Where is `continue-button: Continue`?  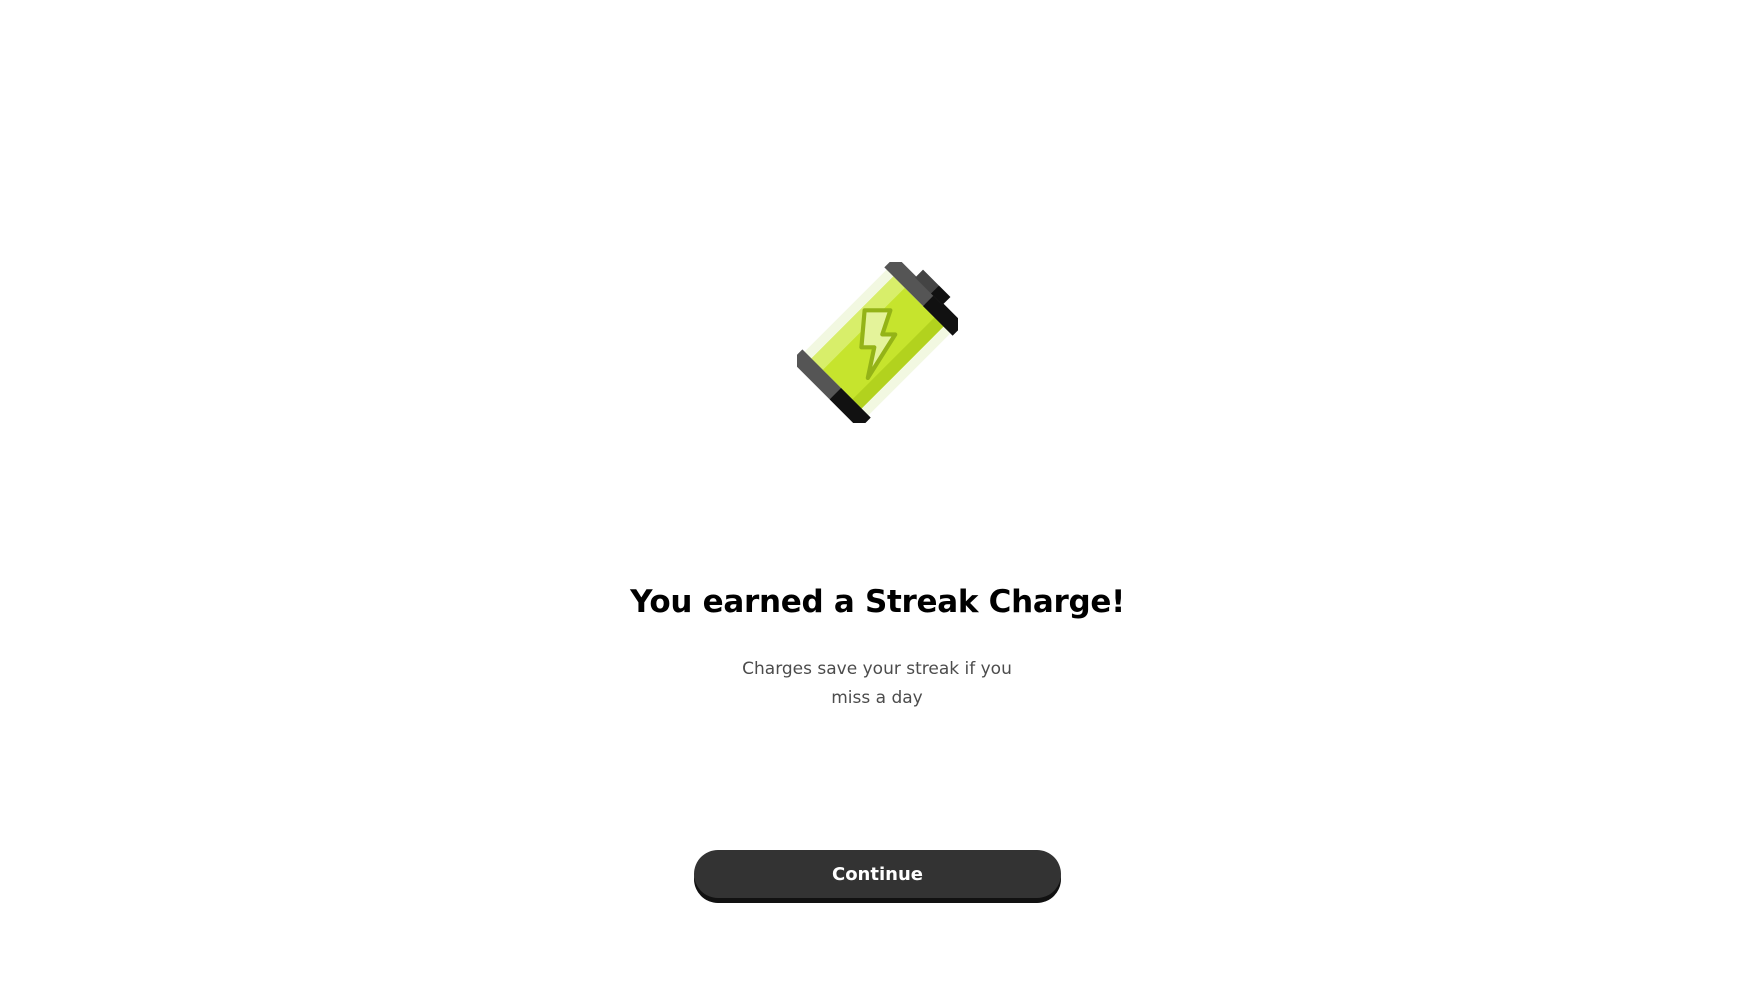
continue-button: Continue is located at coordinates (877, 874).